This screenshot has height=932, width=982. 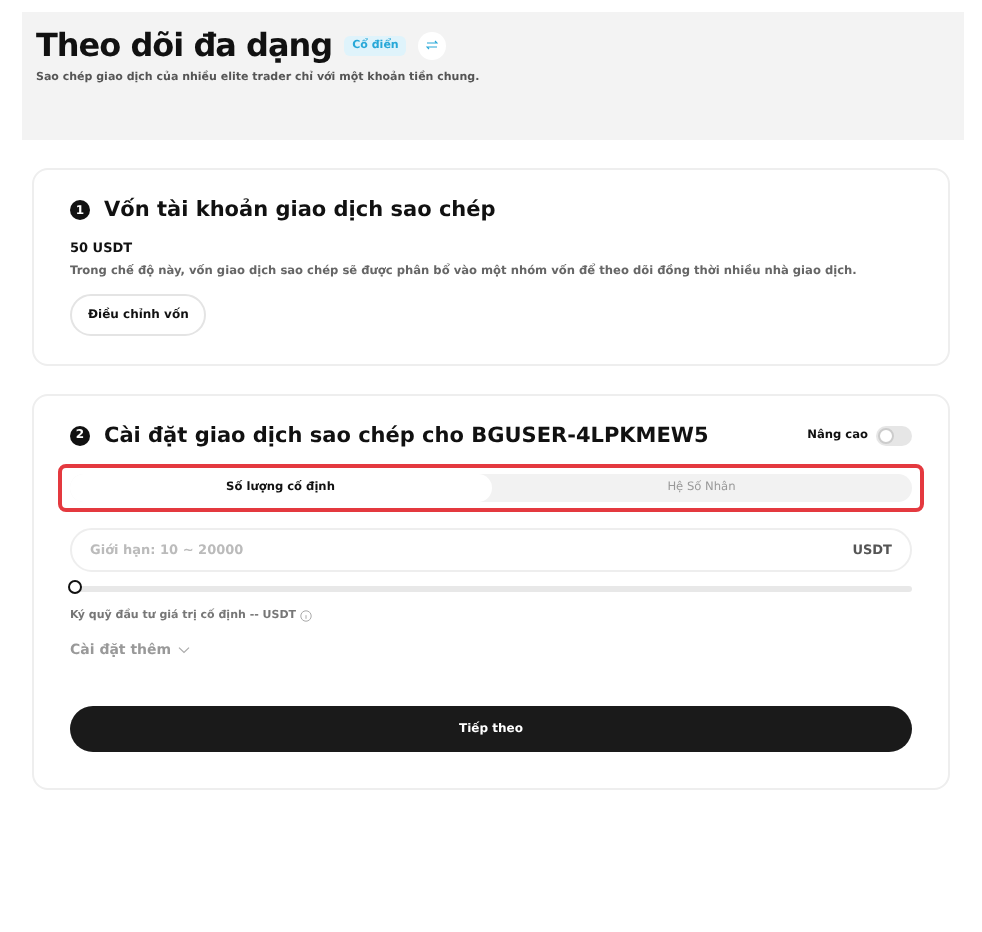 I want to click on info-icon, so click(x=306, y=615).